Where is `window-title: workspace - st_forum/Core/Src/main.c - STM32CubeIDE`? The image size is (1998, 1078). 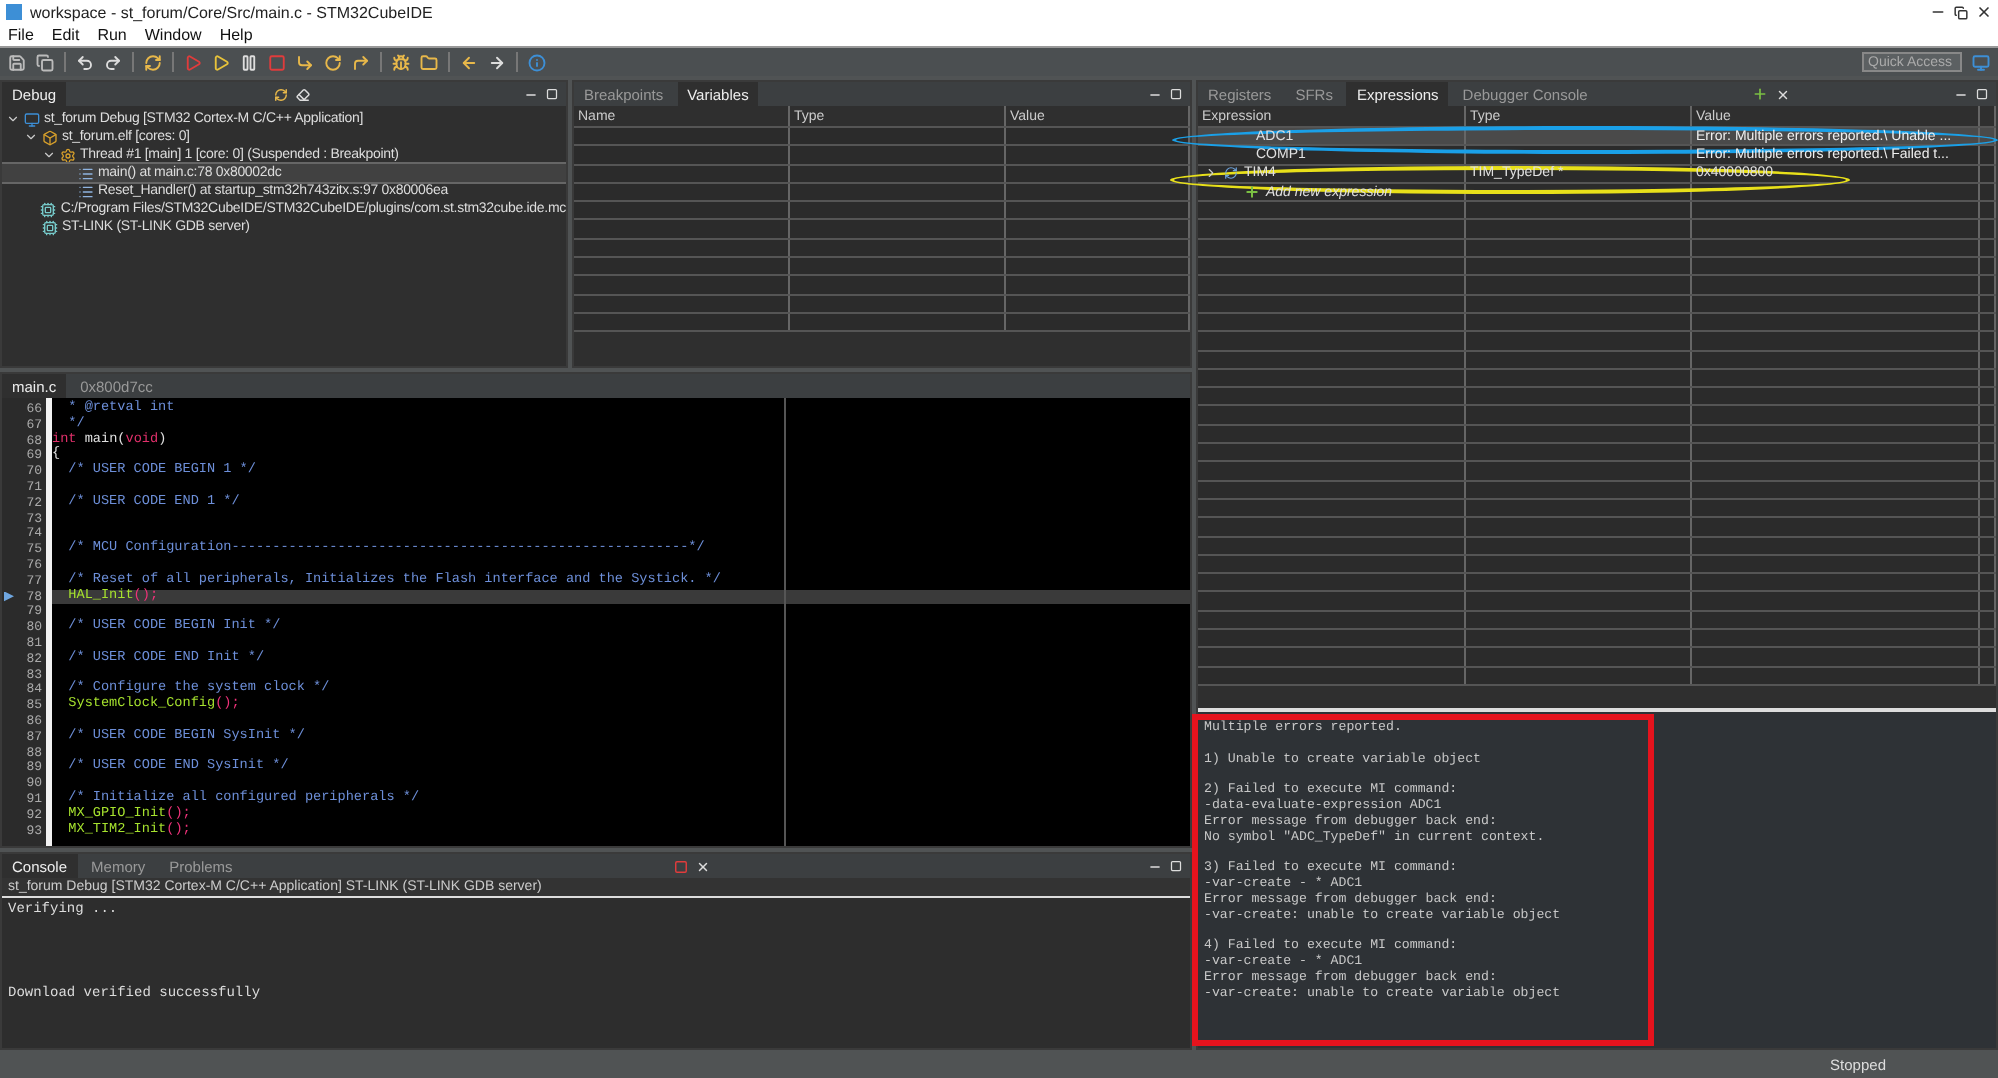 window-title: workspace - st_forum/Core/Src/main.c - STM32CubeIDE is located at coordinates (232, 12).